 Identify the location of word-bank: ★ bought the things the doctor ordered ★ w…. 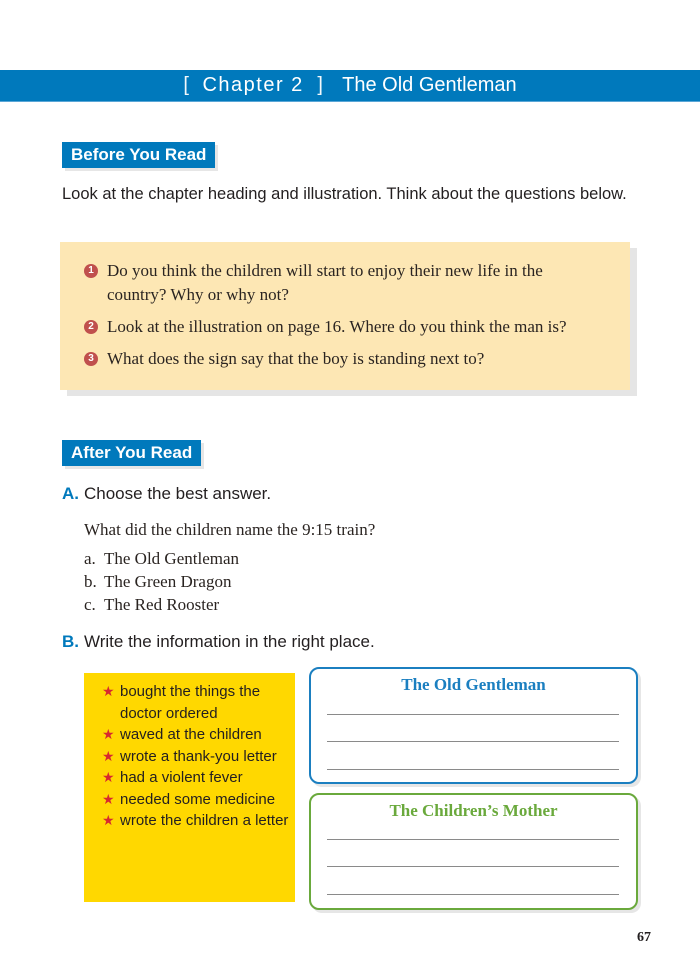
(189, 787).